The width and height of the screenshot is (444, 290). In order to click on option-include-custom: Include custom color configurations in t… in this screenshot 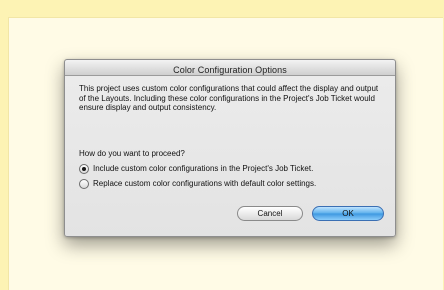, I will do `click(196, 168)`.